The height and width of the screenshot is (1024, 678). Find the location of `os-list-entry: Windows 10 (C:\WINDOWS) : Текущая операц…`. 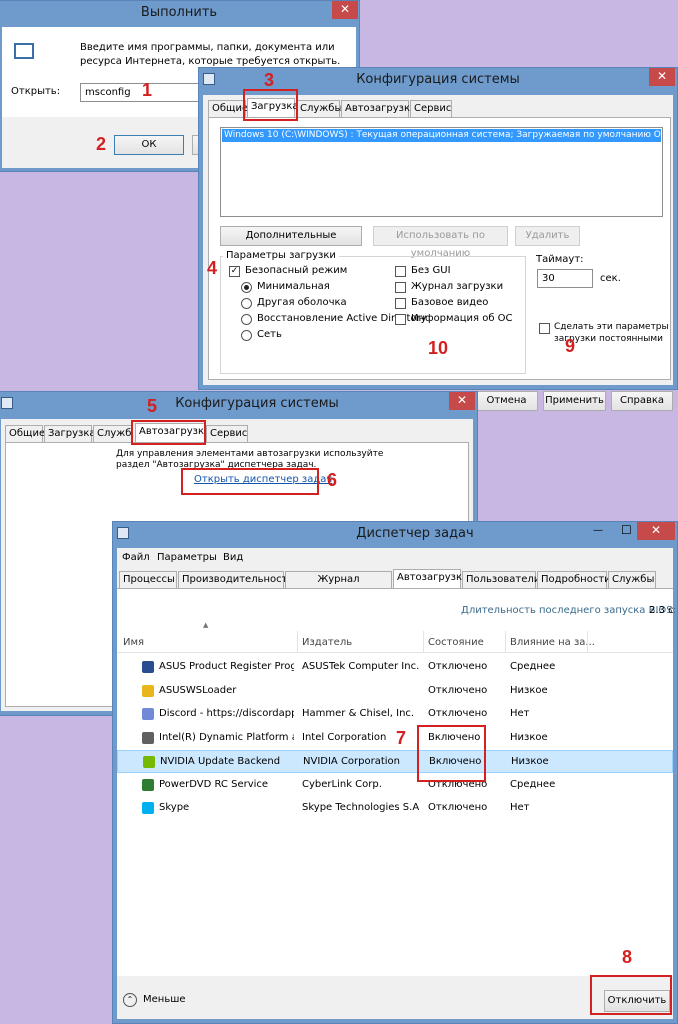

os-list-entry: Windows 10 (C:\WINDOWS) : Текущая операц… is located at coordinates (441, 135).